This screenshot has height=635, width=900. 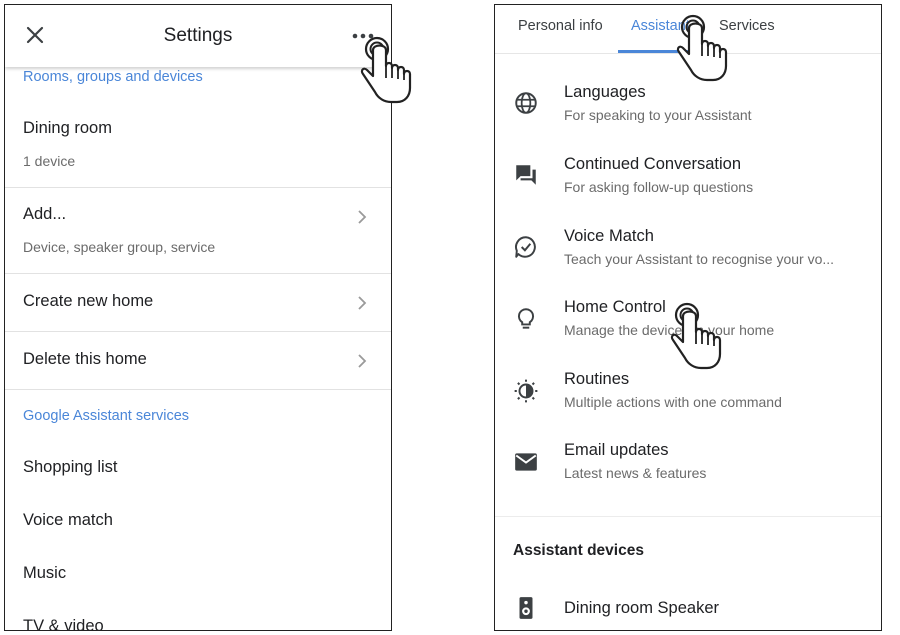 What do you see at coordinates (113, 77) in the screenshot?
I see `rooms-section-label: Rooms, groups and devices` at bounding box center [113, 77].